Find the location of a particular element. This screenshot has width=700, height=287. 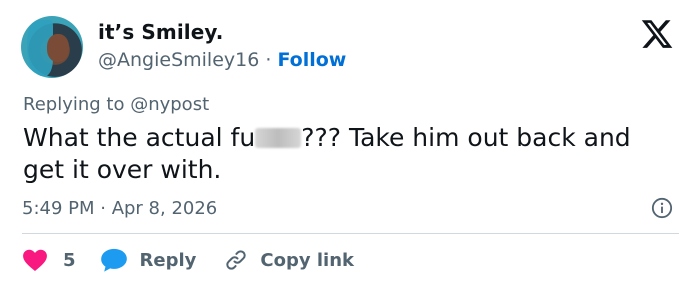

author-display-name: it’s Smiley. is located at coordinates (160, 32).